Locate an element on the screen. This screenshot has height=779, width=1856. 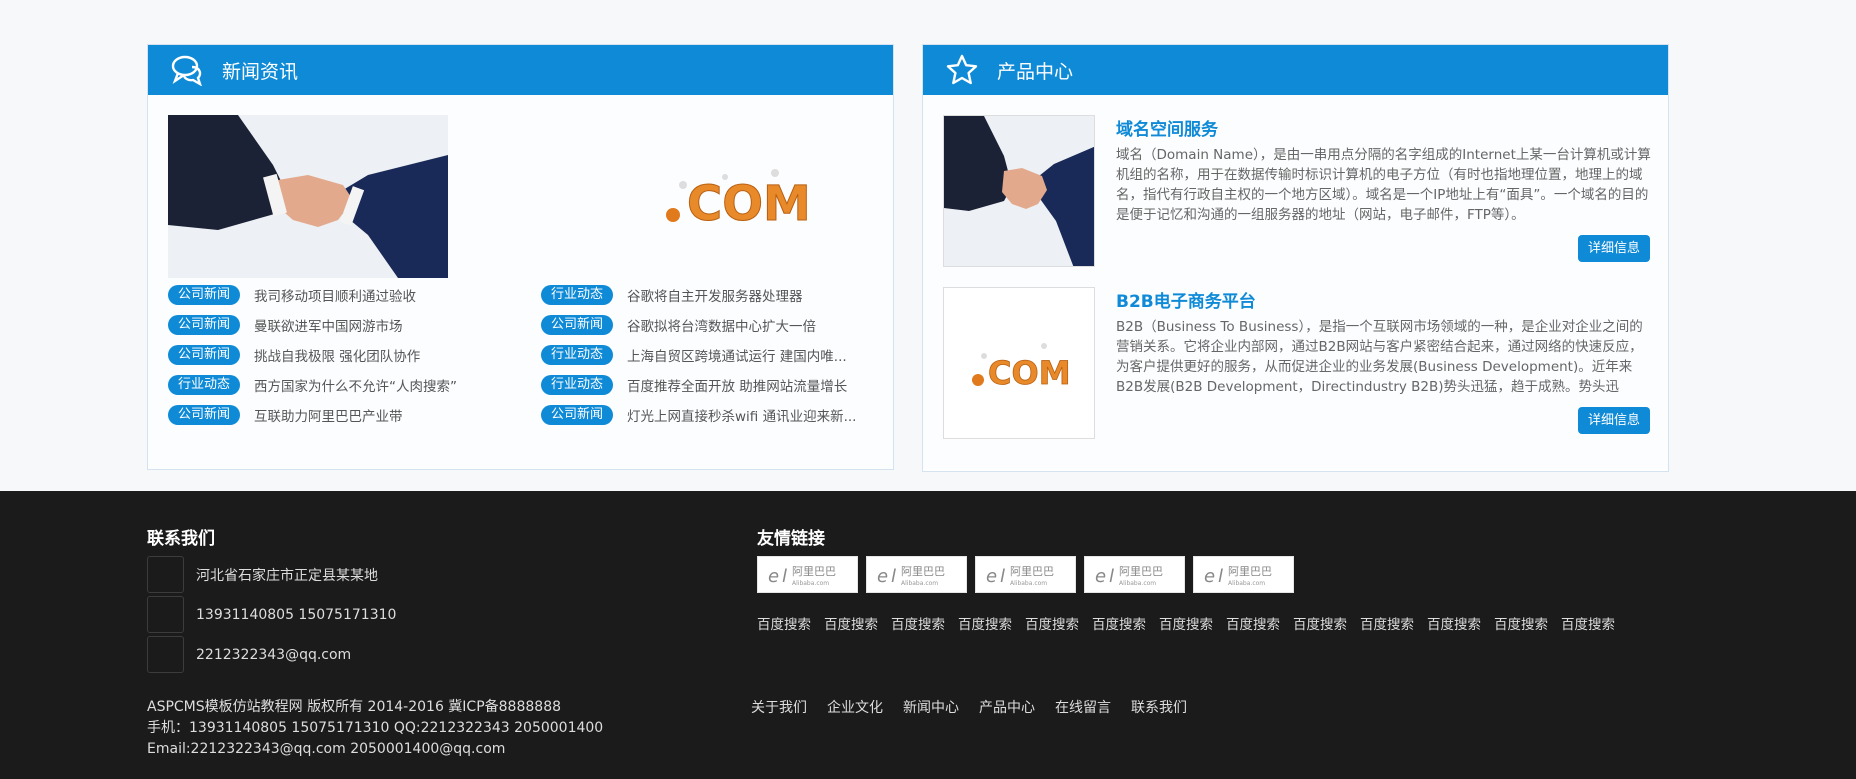
list-item: 公司新闻 谷歌拟将台湾数据中心扩大一倍 is located at coordinates (709, 325).